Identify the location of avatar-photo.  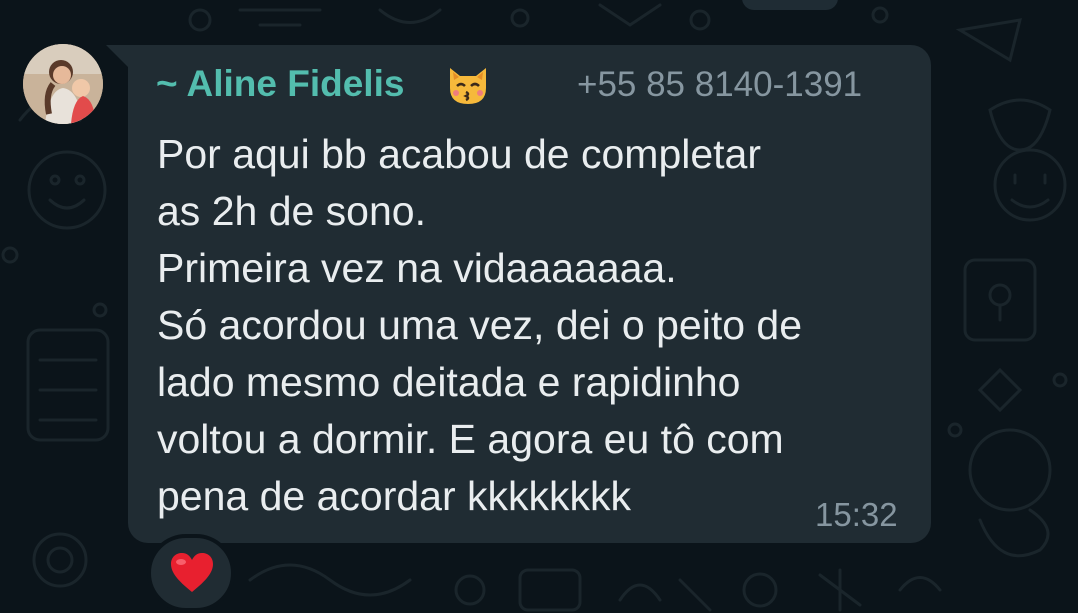
(63, 84).